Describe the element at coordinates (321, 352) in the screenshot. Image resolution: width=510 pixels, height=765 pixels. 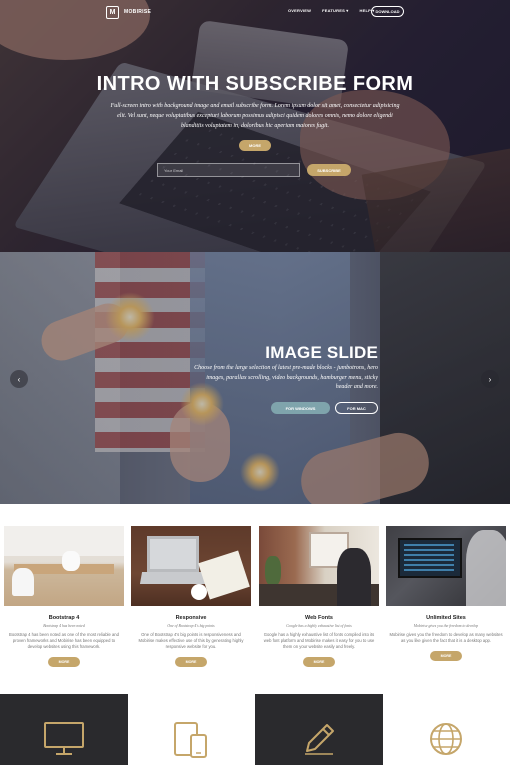
I see `slide-title: IMAGE SLIDE` at that location.